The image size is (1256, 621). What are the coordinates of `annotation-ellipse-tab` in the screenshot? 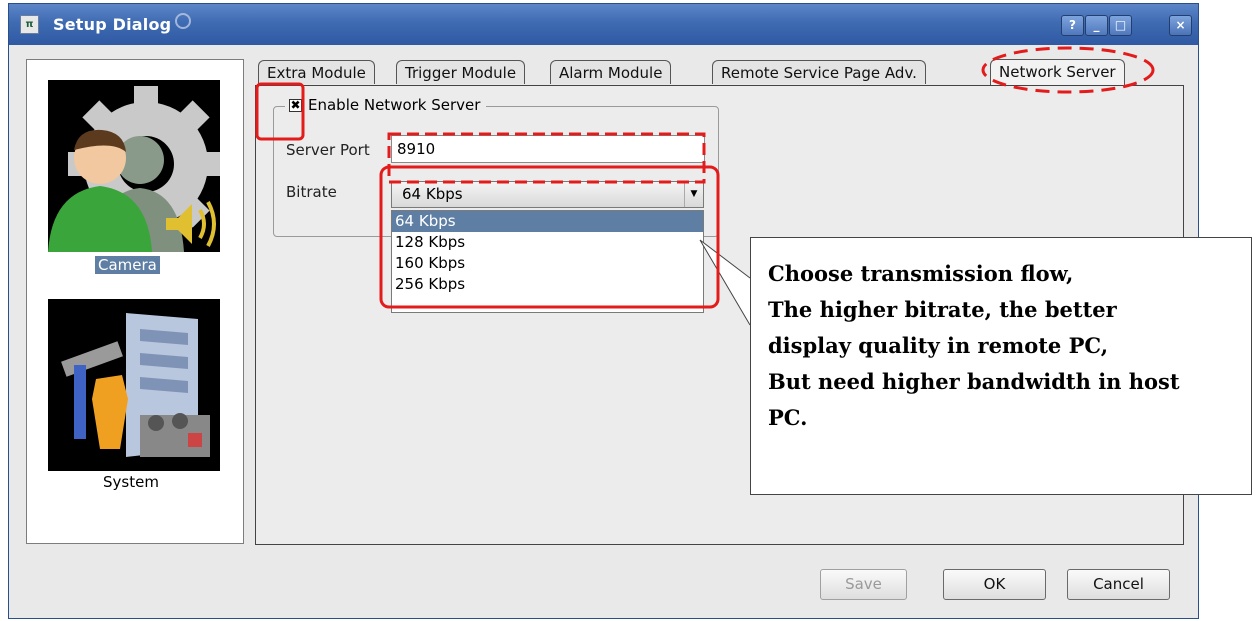 It's located at (1068, 70).